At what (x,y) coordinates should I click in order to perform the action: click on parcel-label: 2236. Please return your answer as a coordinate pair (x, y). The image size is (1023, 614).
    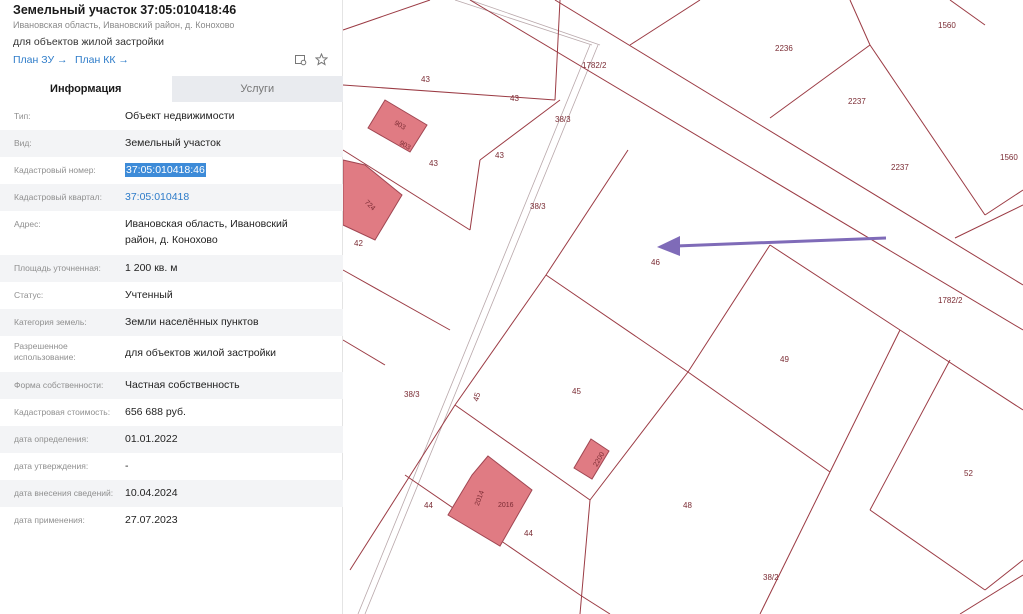
    Looking at the image, I should click on (784, 48).